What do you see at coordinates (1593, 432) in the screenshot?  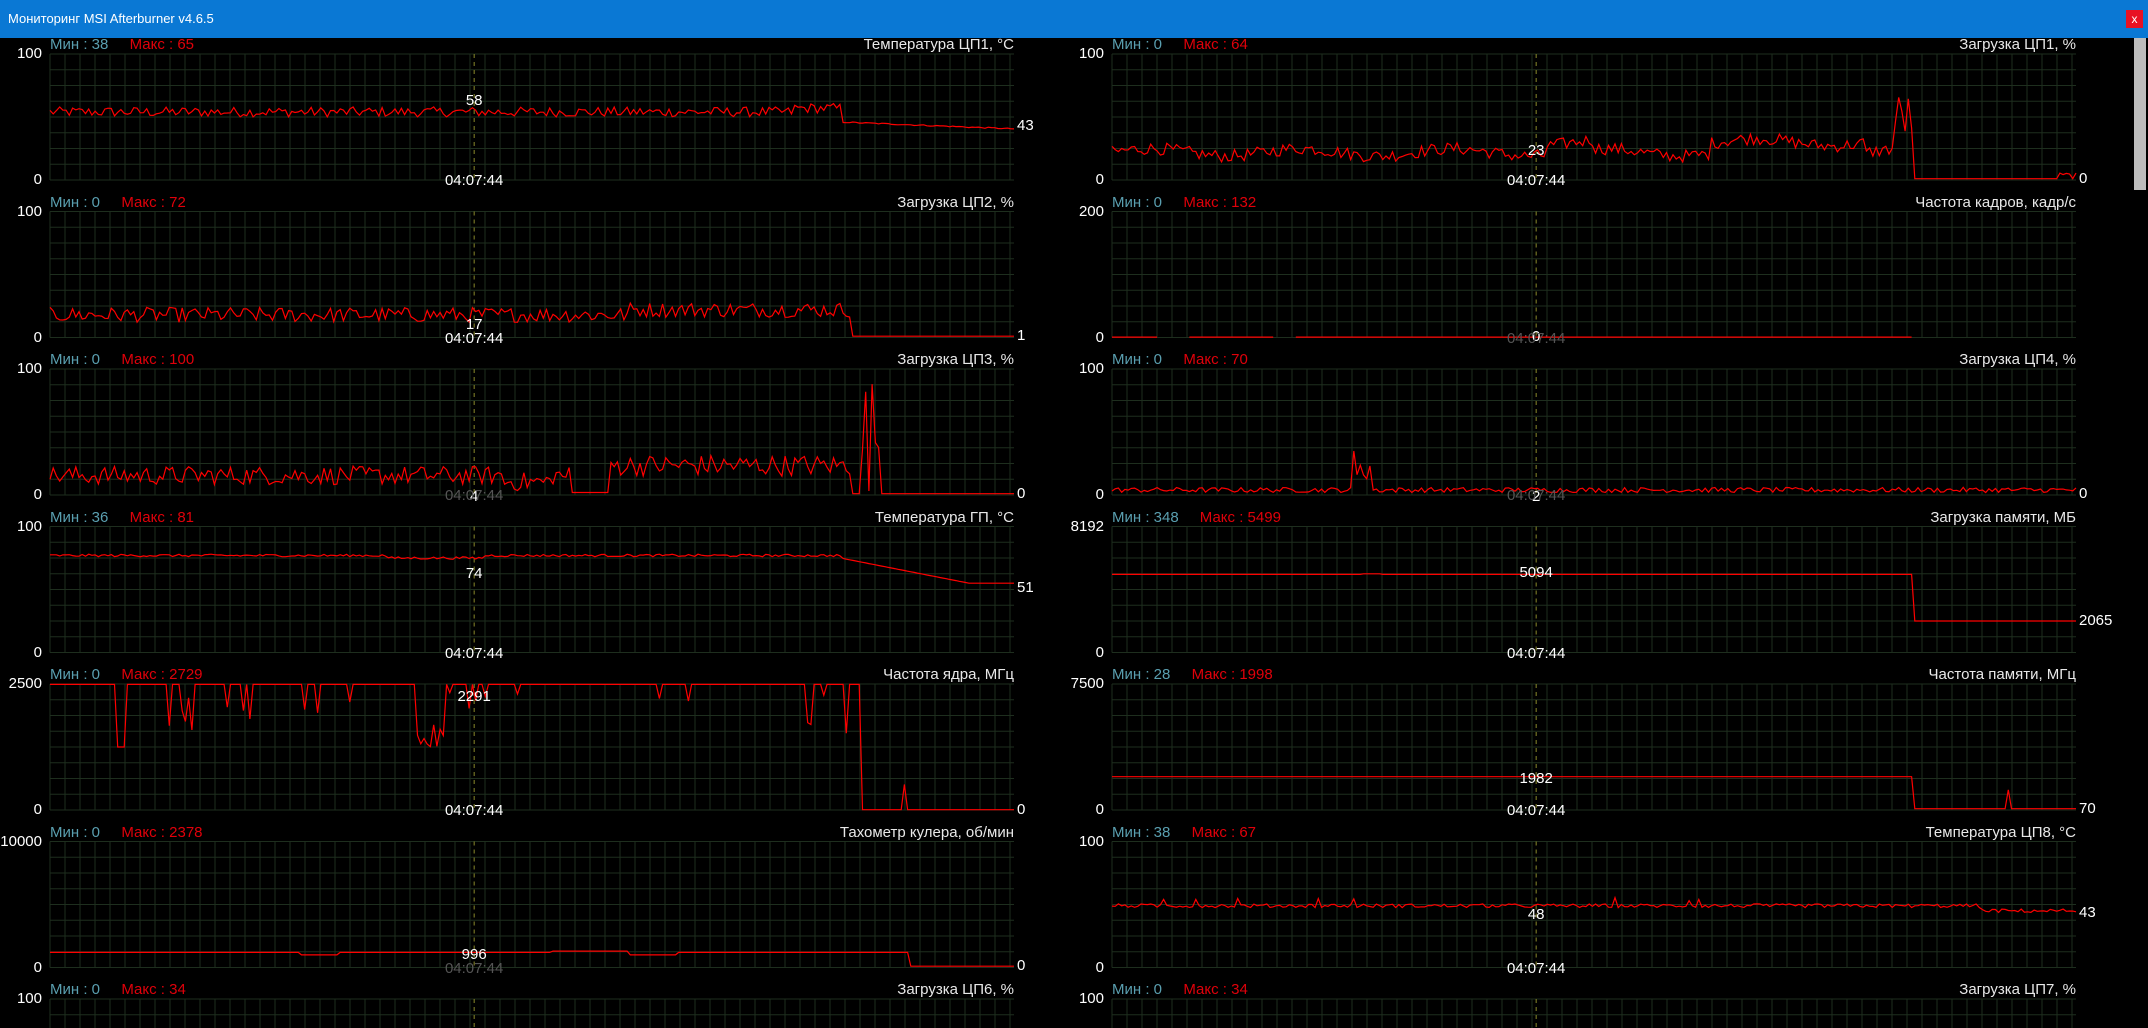 I see `panel-5-grid` at bounding box center [1593, 432].